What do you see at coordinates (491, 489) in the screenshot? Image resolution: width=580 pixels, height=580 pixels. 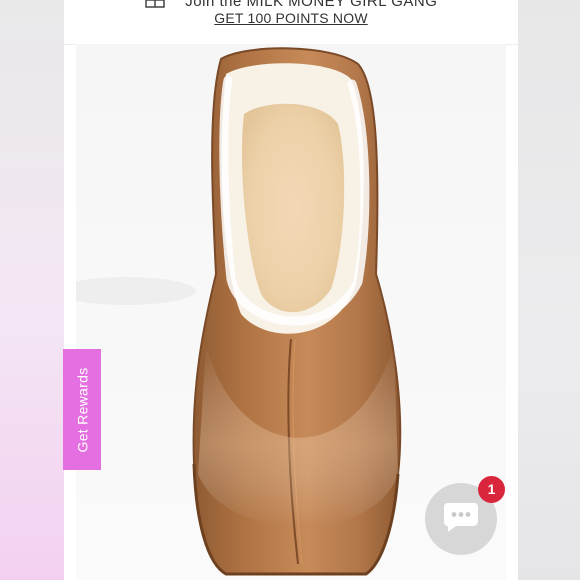 I see `chat-notification-badge: 1` at bounding box center [491, 489].